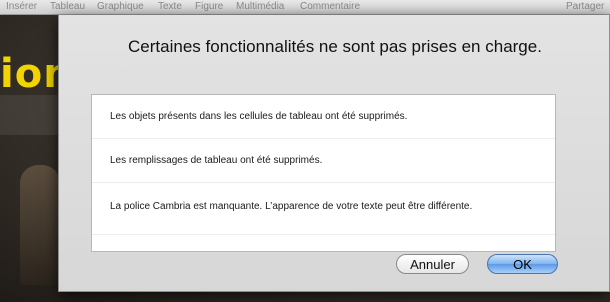 This screenshot has height=302, width=610. Describe the element at coordinates (209, 7) in the screenshot. I see `menu-shape: Figure` at that location.